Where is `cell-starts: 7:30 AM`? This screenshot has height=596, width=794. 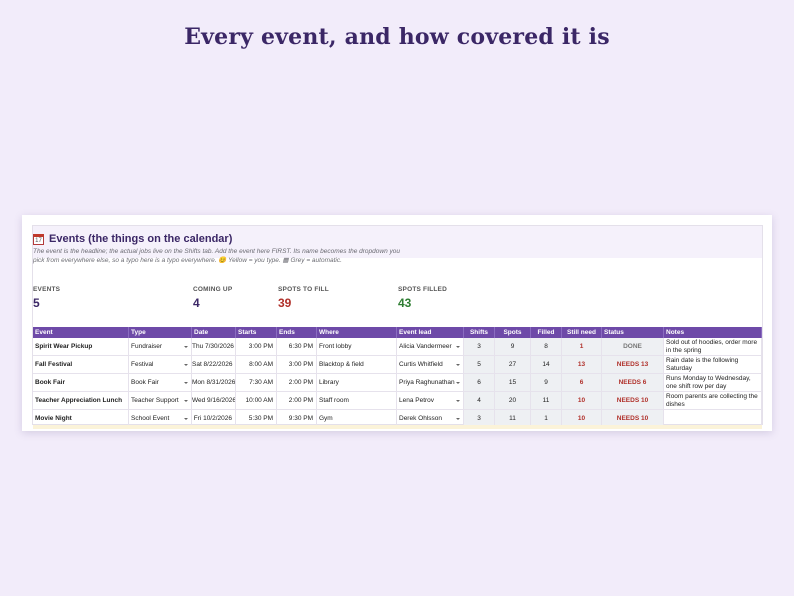
cell-starts: 7:30 AM is located at coordinates (256, 383).